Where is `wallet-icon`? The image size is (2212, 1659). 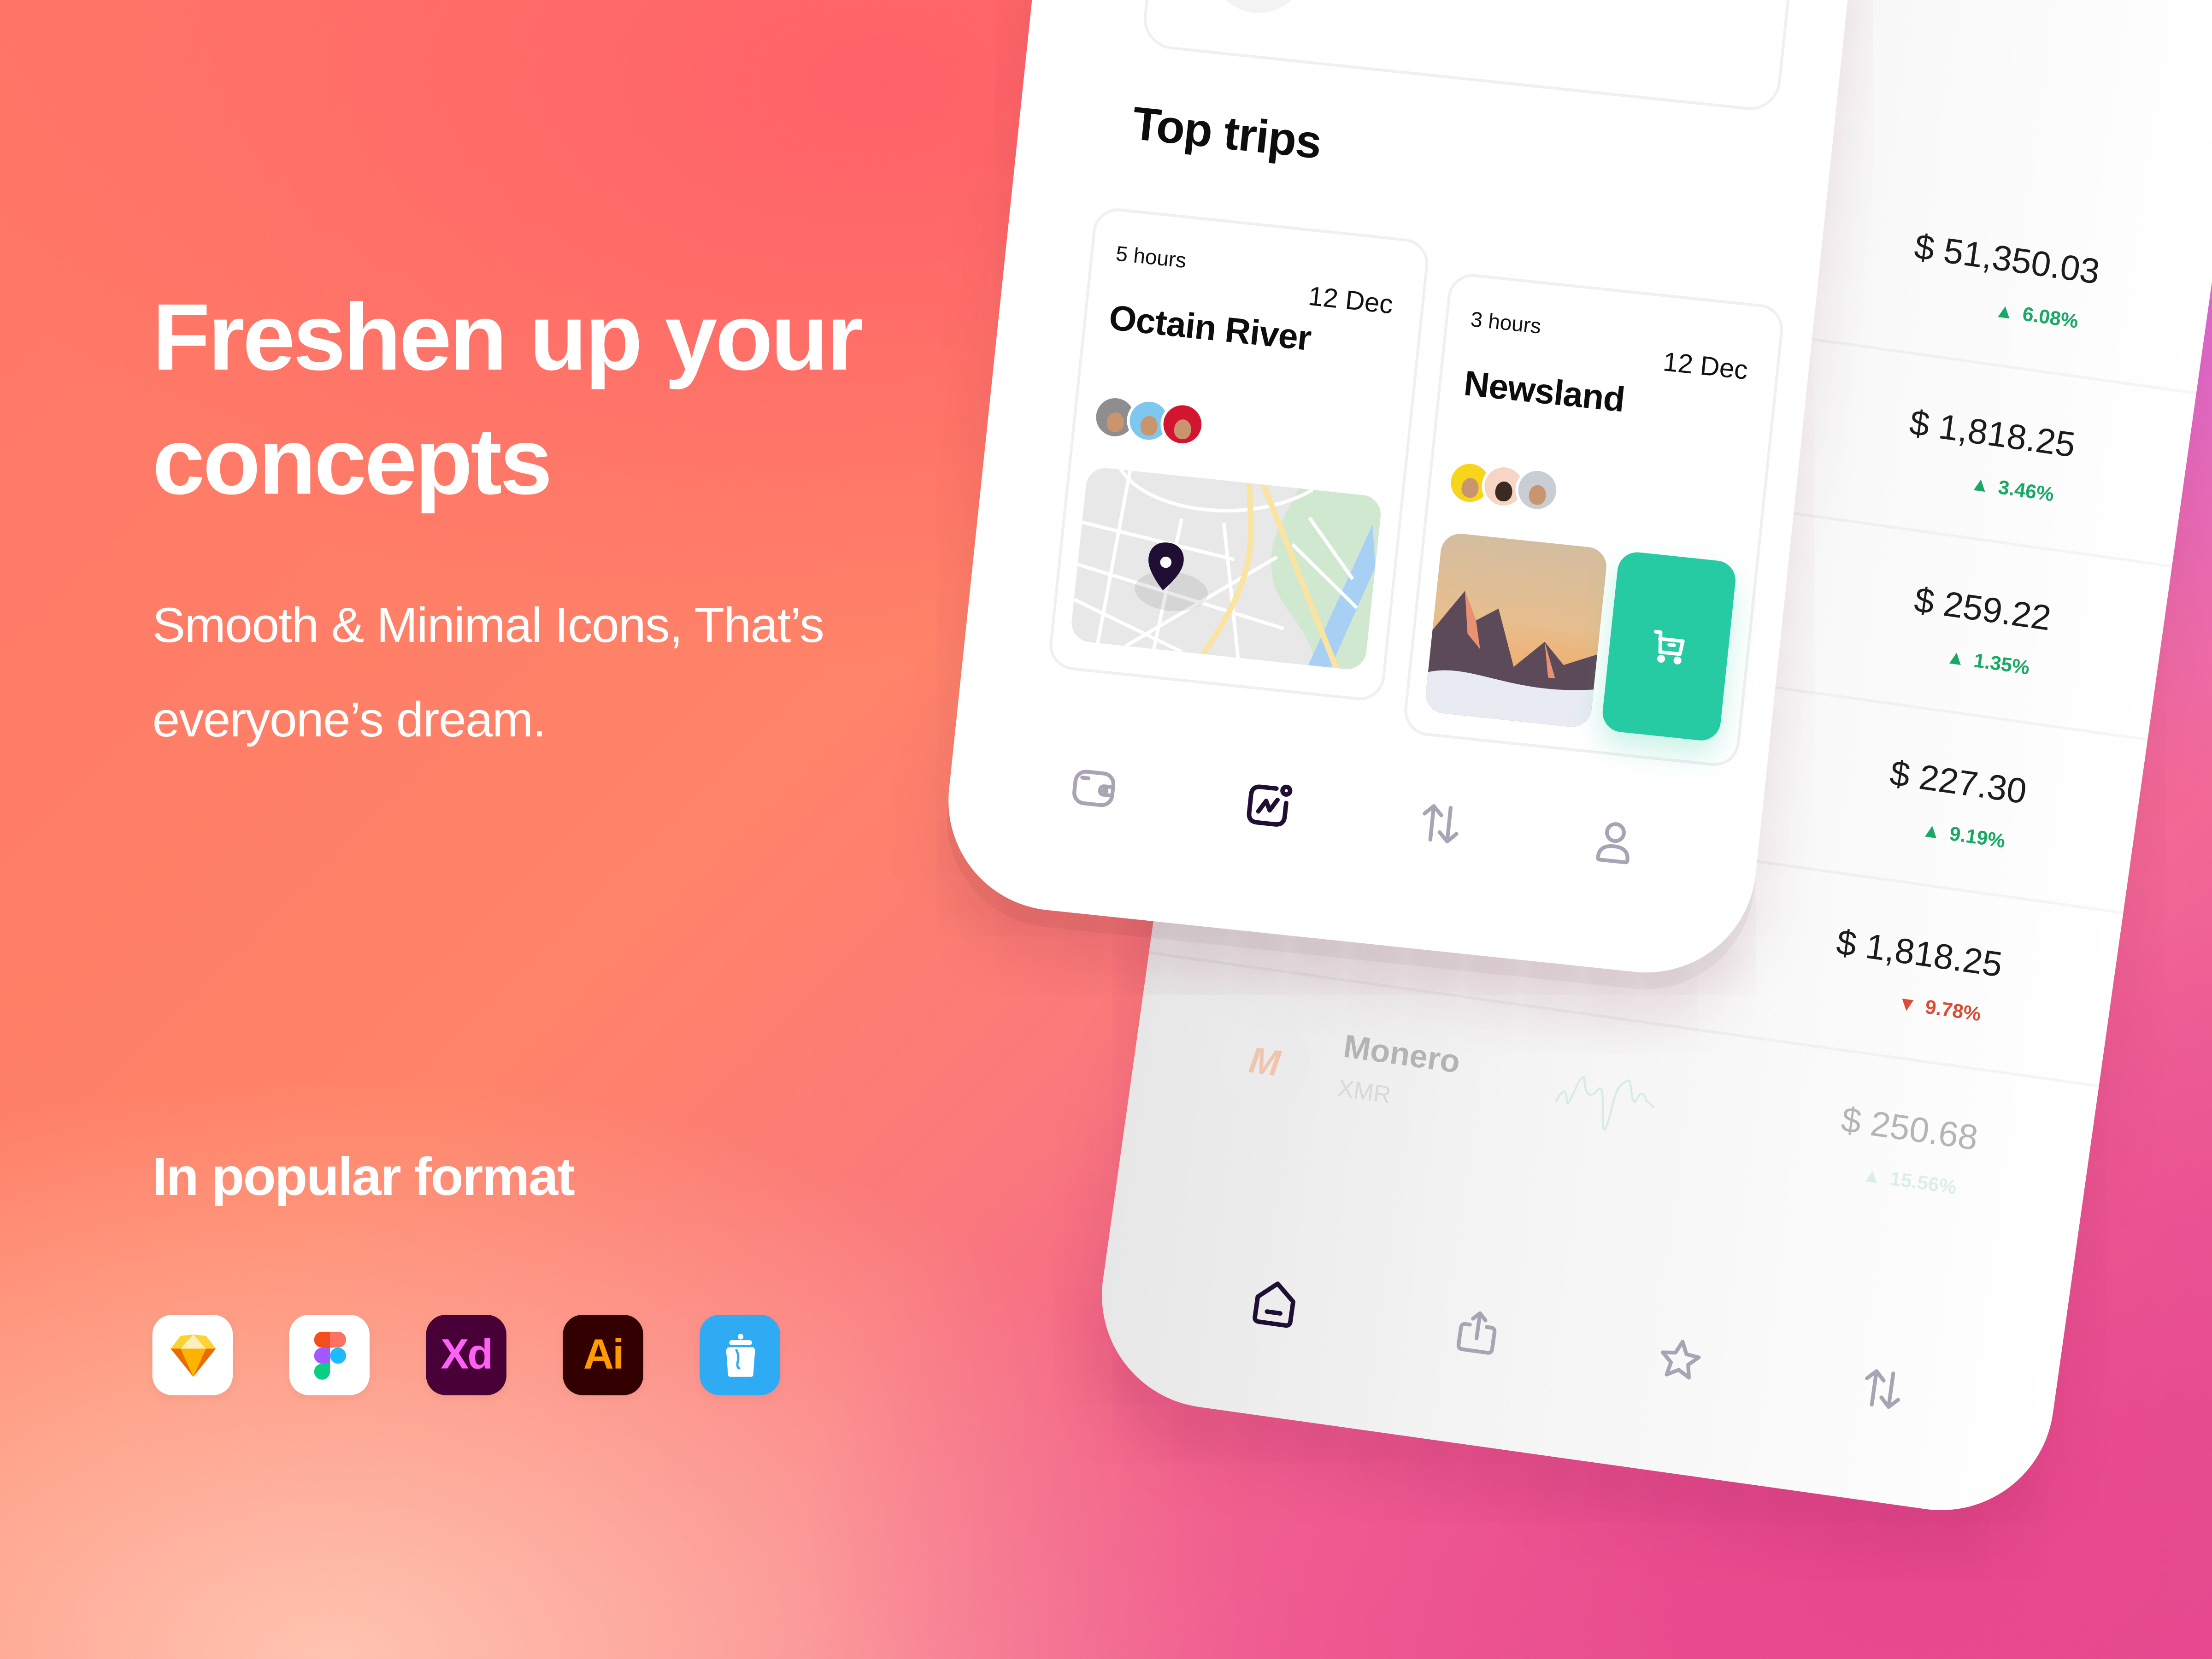
wallet-icon is located at coordinates (1093, 788).